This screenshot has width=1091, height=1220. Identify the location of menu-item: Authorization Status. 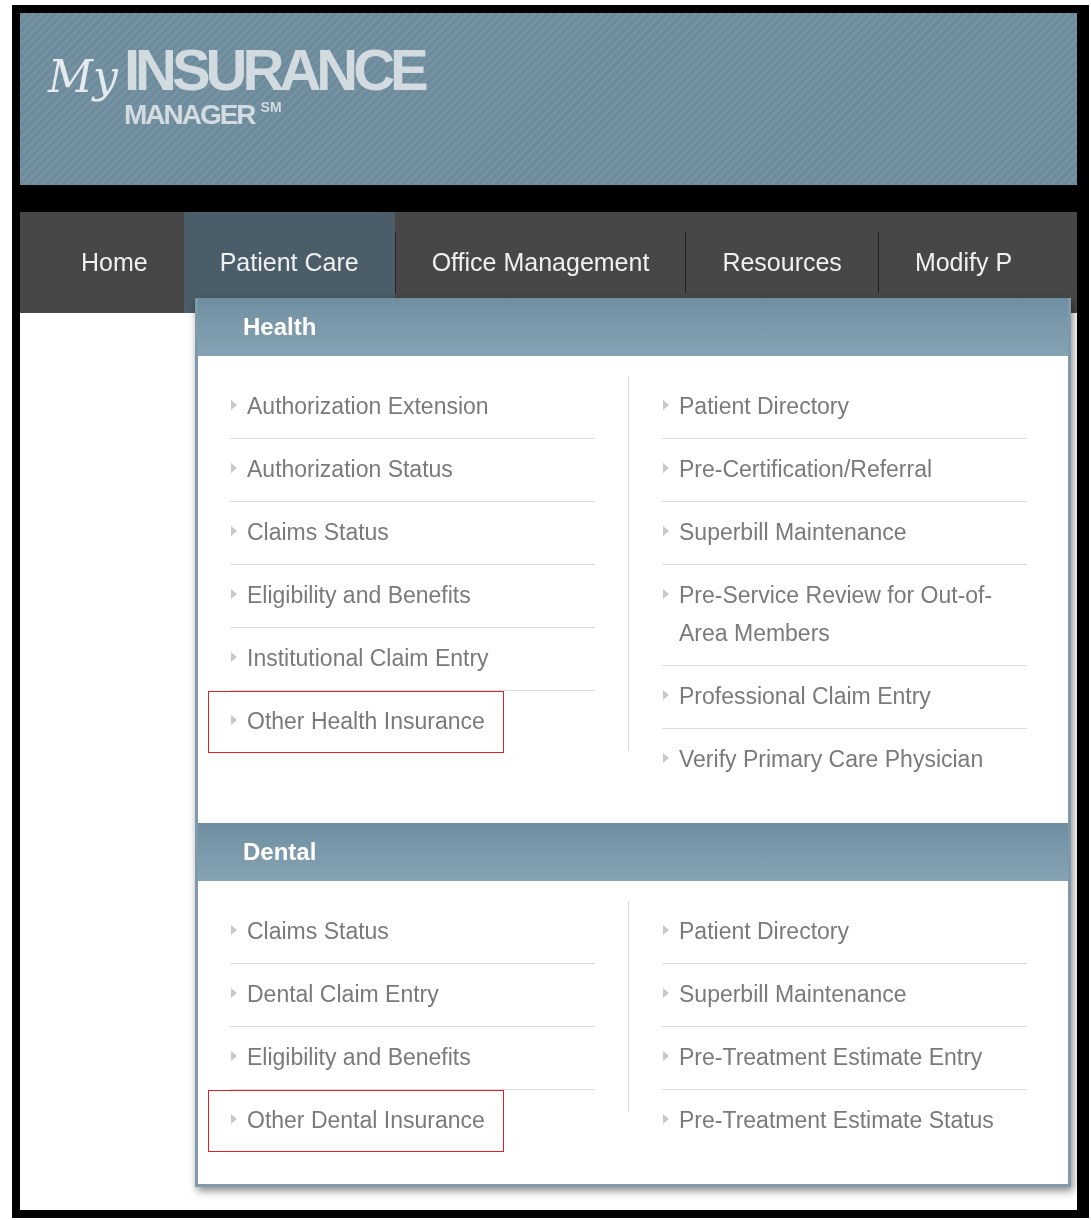
(340, 470).